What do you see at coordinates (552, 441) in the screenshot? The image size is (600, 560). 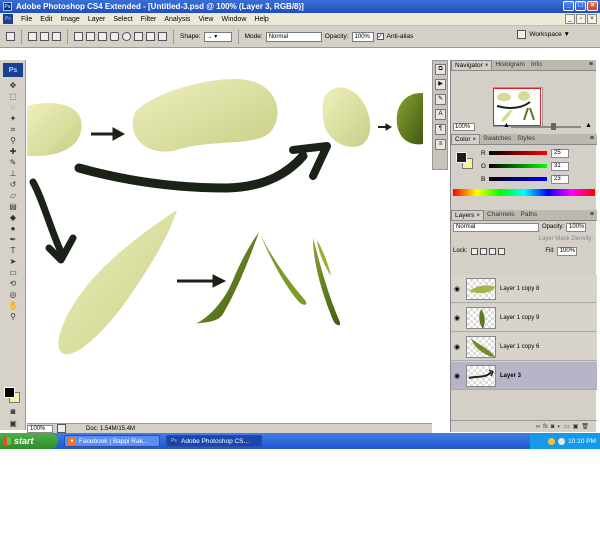 I see `volume-icon` at bounding box center [552, 441].